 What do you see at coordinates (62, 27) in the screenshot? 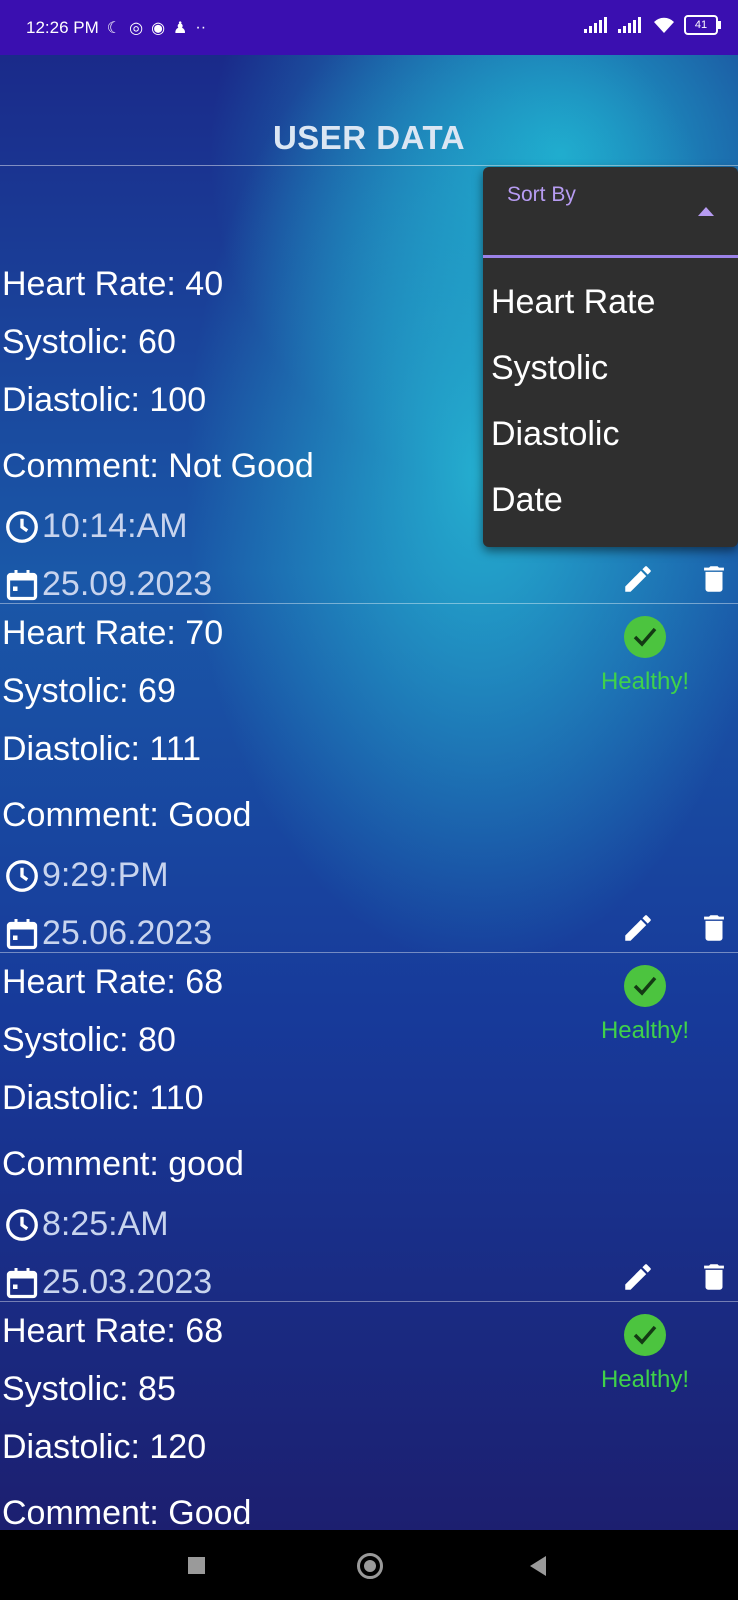
I see `status-time: 12:26 PM` at bounding box center [62, 27].